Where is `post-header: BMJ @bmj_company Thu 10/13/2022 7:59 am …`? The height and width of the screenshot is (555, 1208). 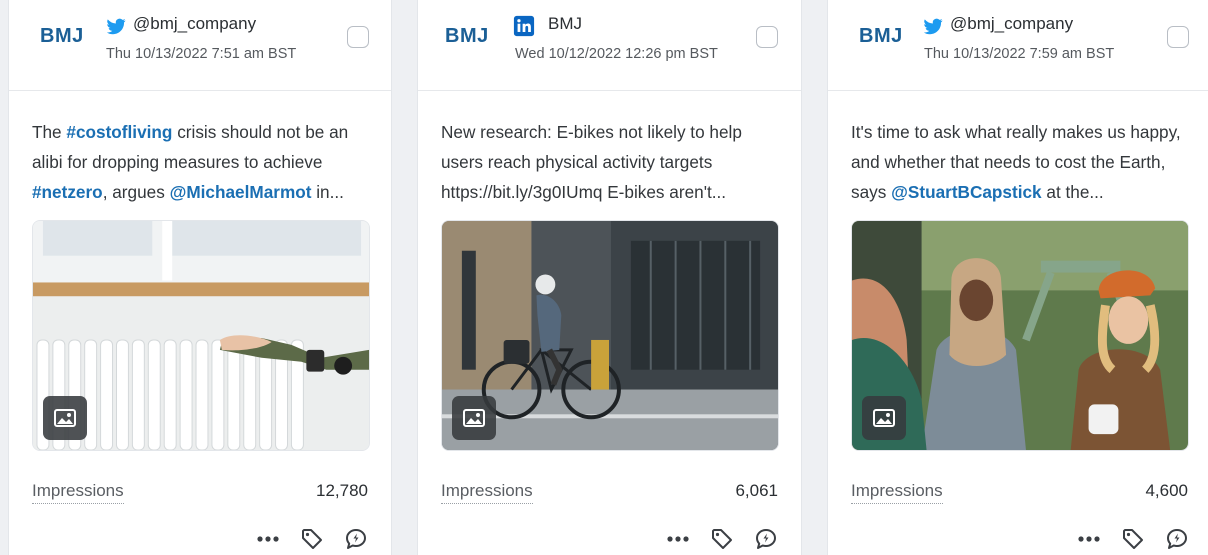 post-header: BMJ @bmj_company Thu 10/13/2022 7:59 am … is located at coordinates (1018, 45).